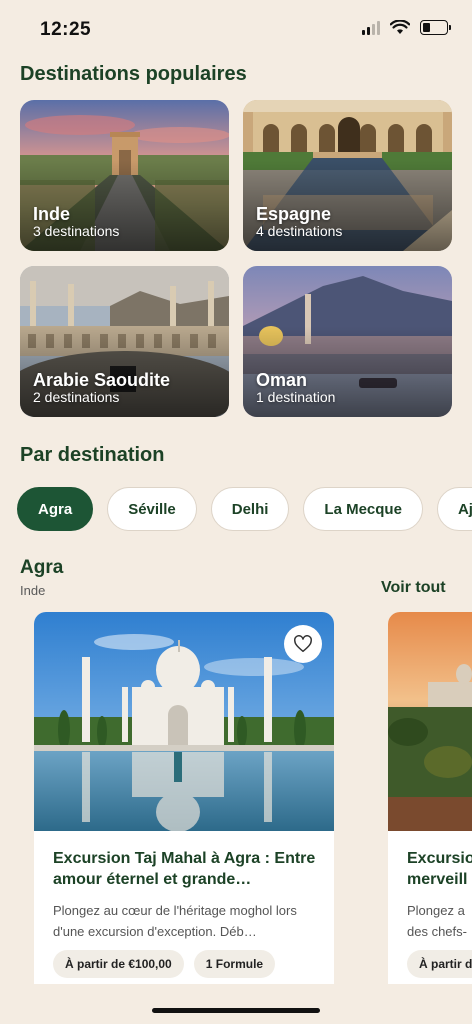 This screenshot has height=1024, width=472. What do you see at coordinates (55, 509) in the screenshot?
I see `chip-agra: Agra` at bounding box center [55, 509].